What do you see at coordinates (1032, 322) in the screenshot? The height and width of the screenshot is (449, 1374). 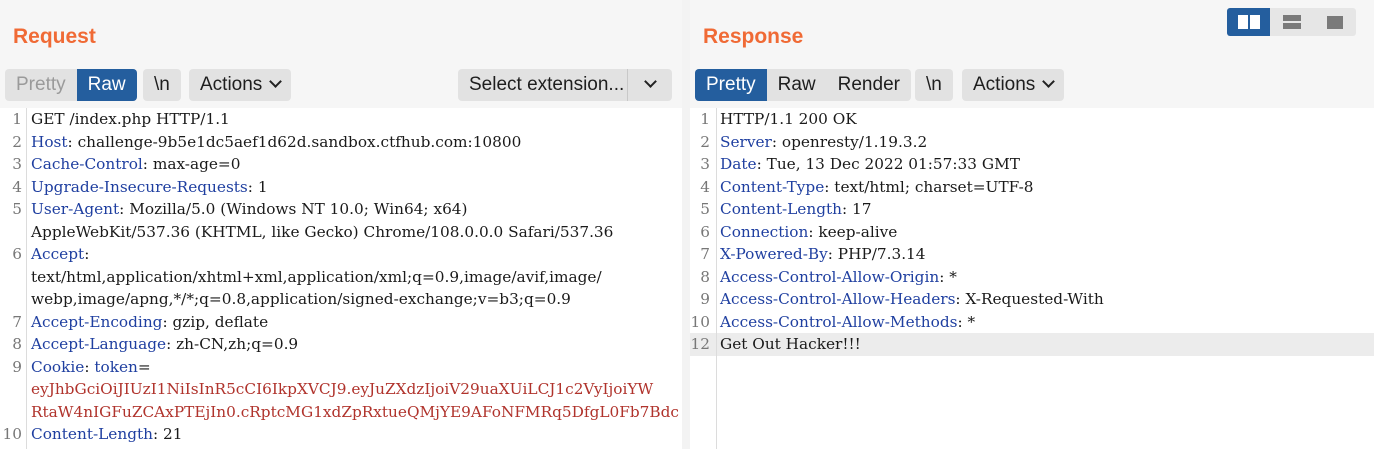 I see `code-line: 10 Access-Control-Allow-Methods: *` at bounding box center [1032, 322].